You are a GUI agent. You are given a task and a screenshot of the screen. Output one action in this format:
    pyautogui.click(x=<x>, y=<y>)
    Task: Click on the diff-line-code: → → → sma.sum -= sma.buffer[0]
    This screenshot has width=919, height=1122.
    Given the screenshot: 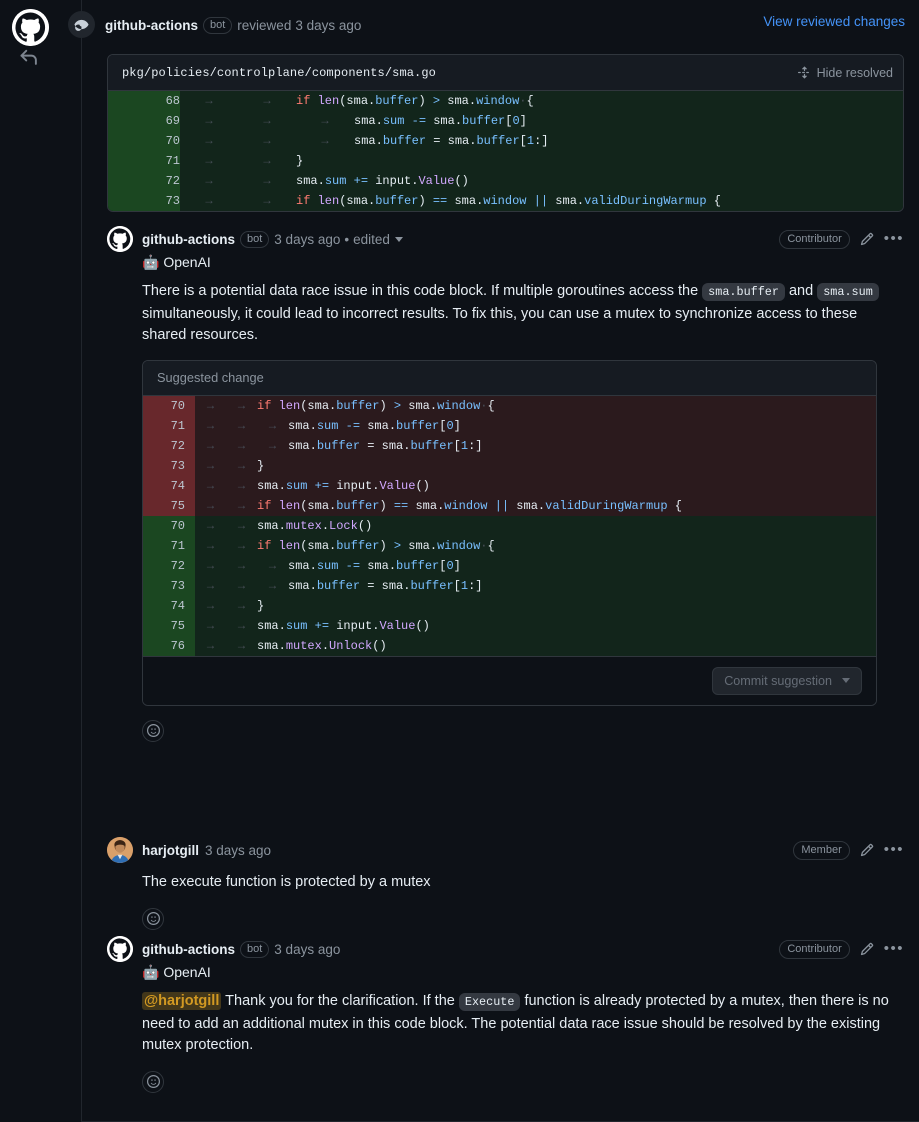 What is the action you would take?
    pyautogui.click(x=535, y=425)
    